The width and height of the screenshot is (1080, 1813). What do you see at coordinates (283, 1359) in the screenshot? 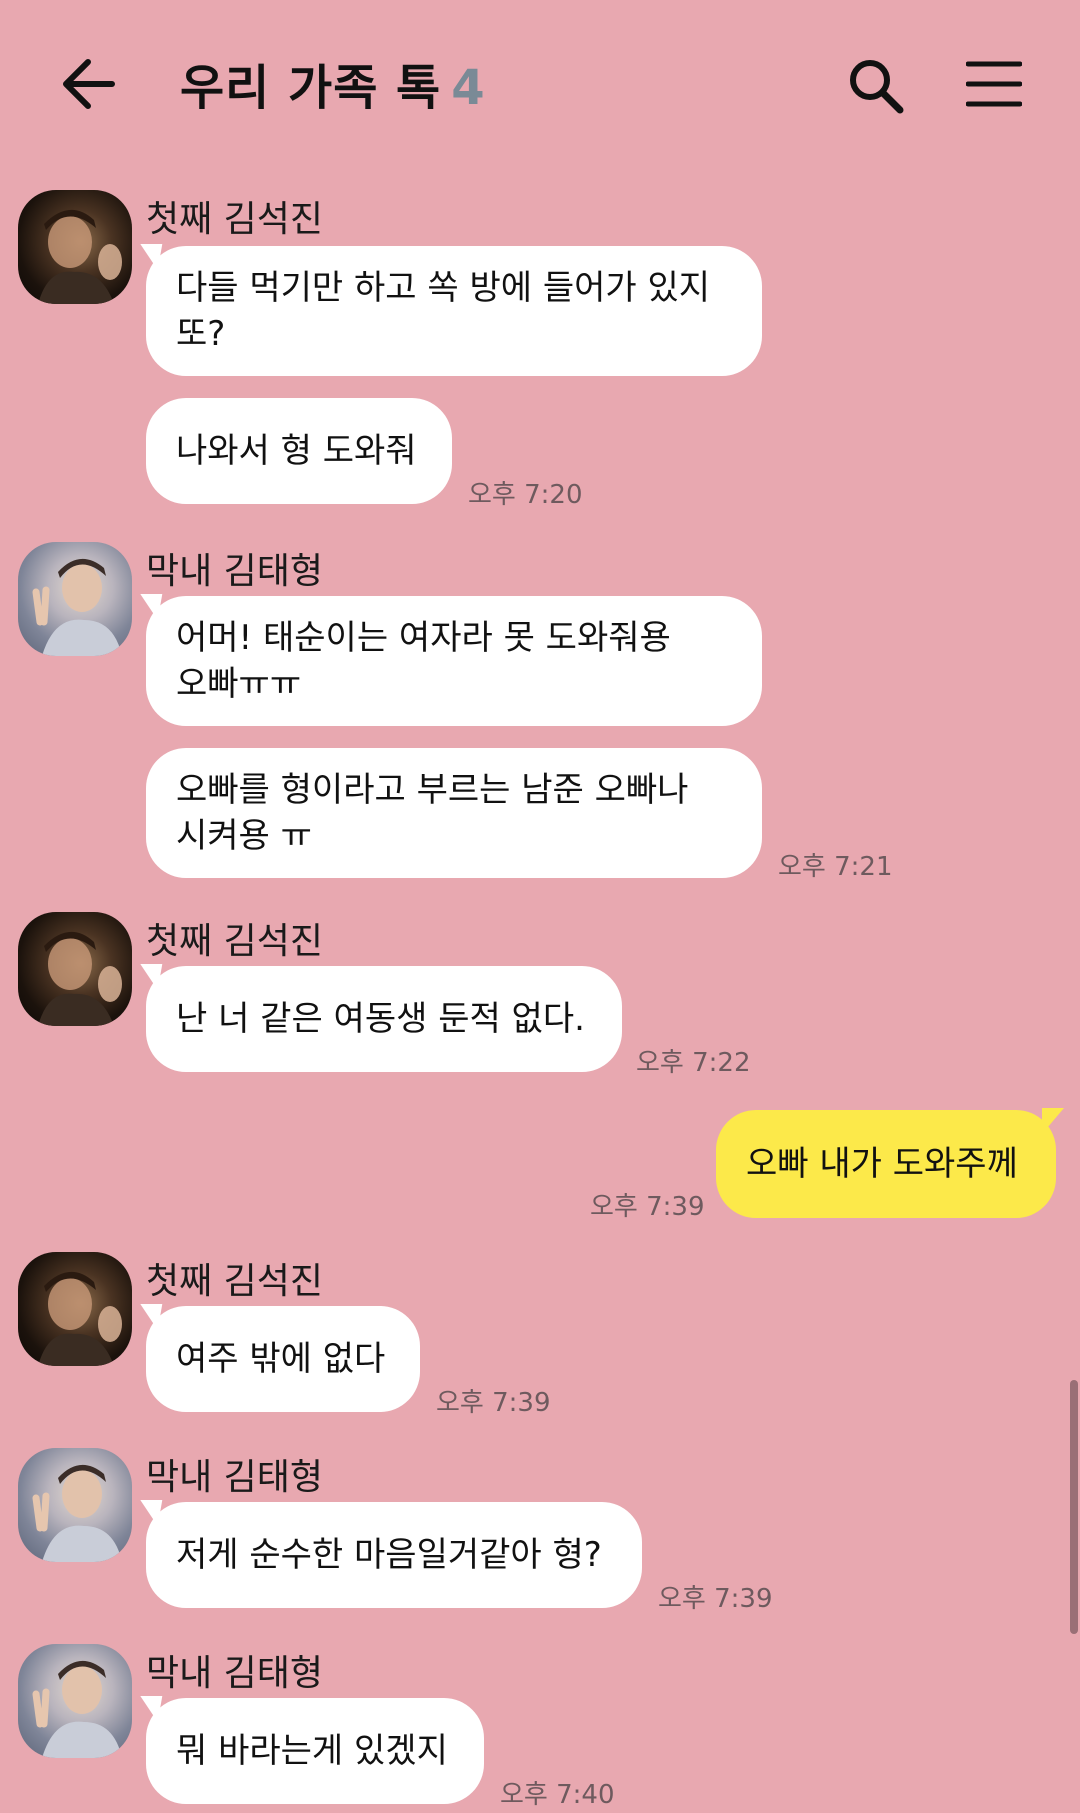
I see `message-bubble: 여주 밖에 없다` at bounding box center [283, 1359].